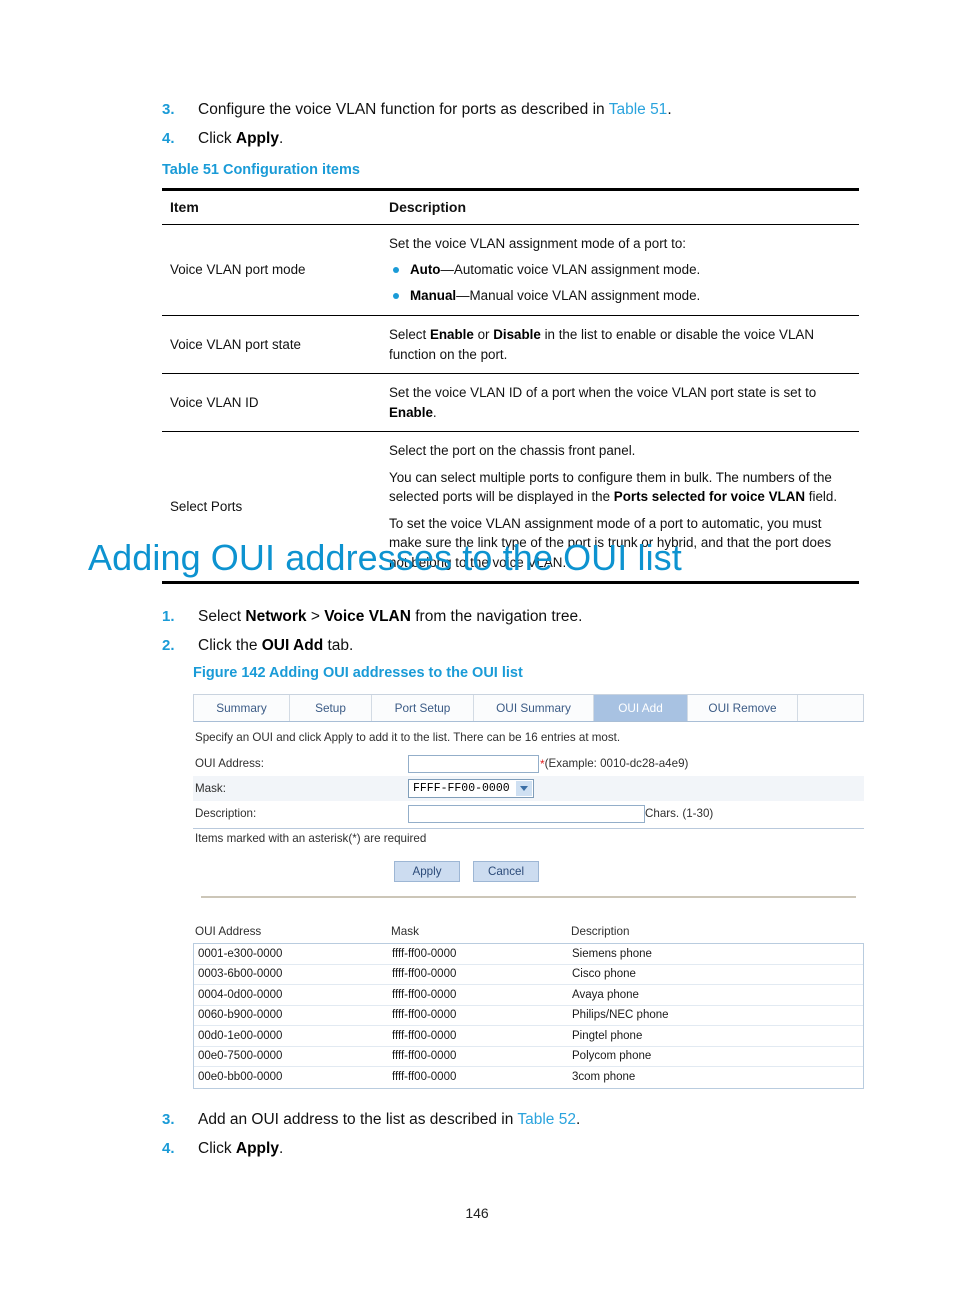  What do you see at coordinates (240, 953) in the screenshot?
I see `cell-oui-address: 0001-e300-0000` at bounding box center [240, 953].